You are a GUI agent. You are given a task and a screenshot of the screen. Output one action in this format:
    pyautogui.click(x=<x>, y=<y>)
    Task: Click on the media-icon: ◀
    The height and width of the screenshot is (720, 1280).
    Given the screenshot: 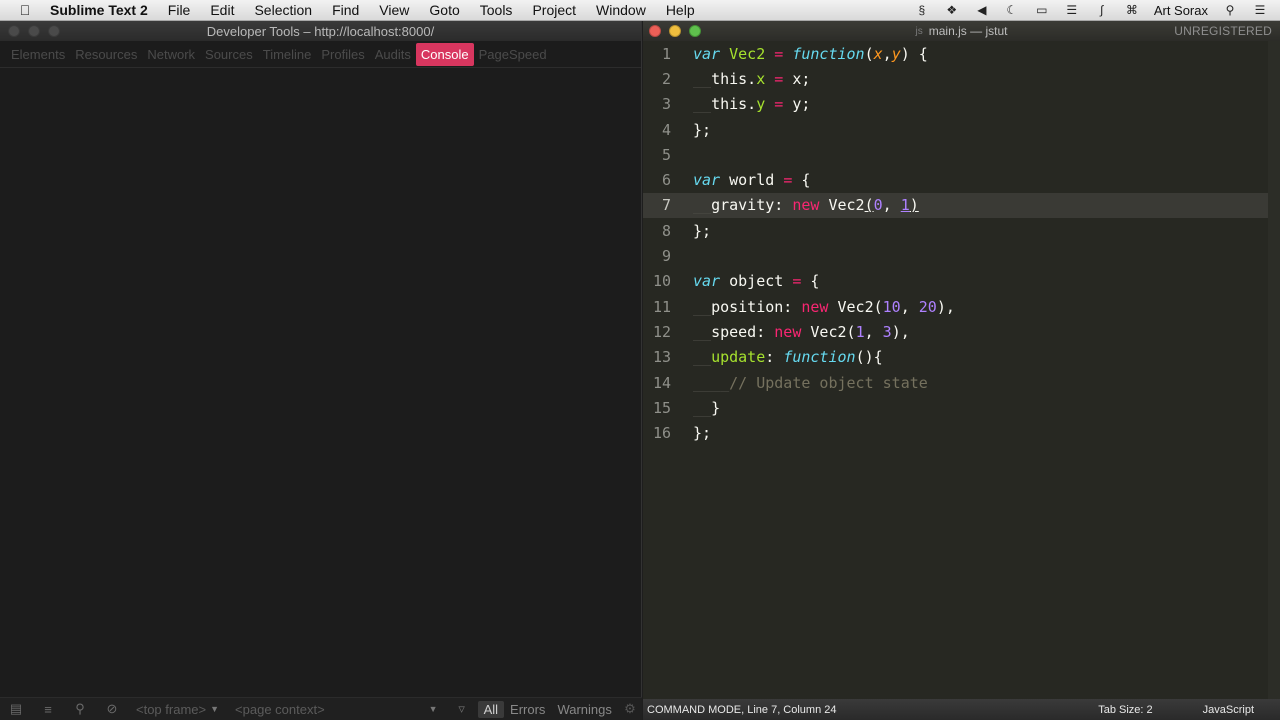 What is the action you would take?
    pyautogui.click(x=982, y=10)
    